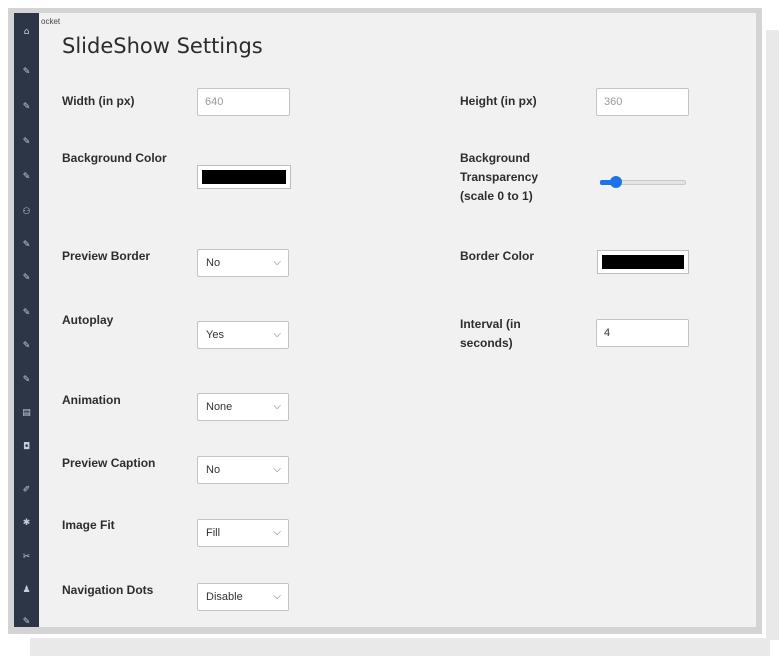 Image resolution: width=779 pixels, height=656 pixels. What do you see at coordinates (490, 334) in the screenshot?
I see `interval-label: Interval (in seconds)` at bounding box center [490, 334].